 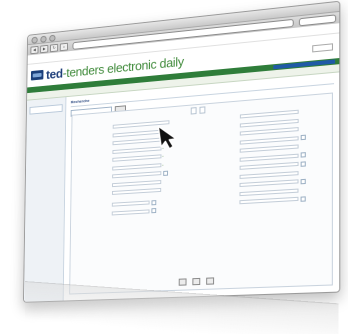 I want to click on right-field-column, so click(x=258, y=159).